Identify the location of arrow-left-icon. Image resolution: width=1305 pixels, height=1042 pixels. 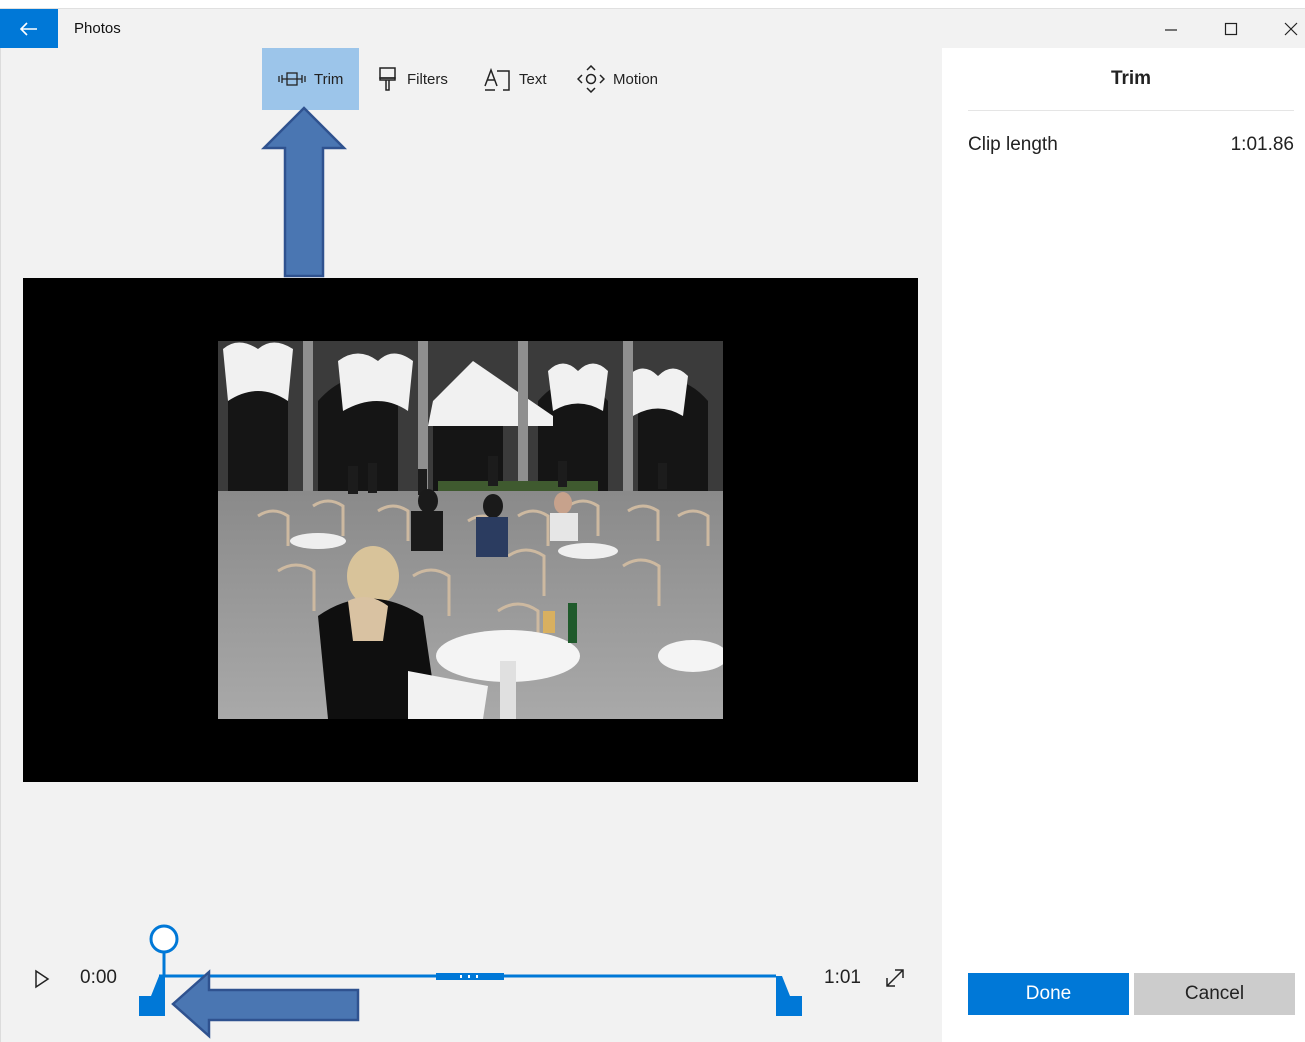
(28, 29).